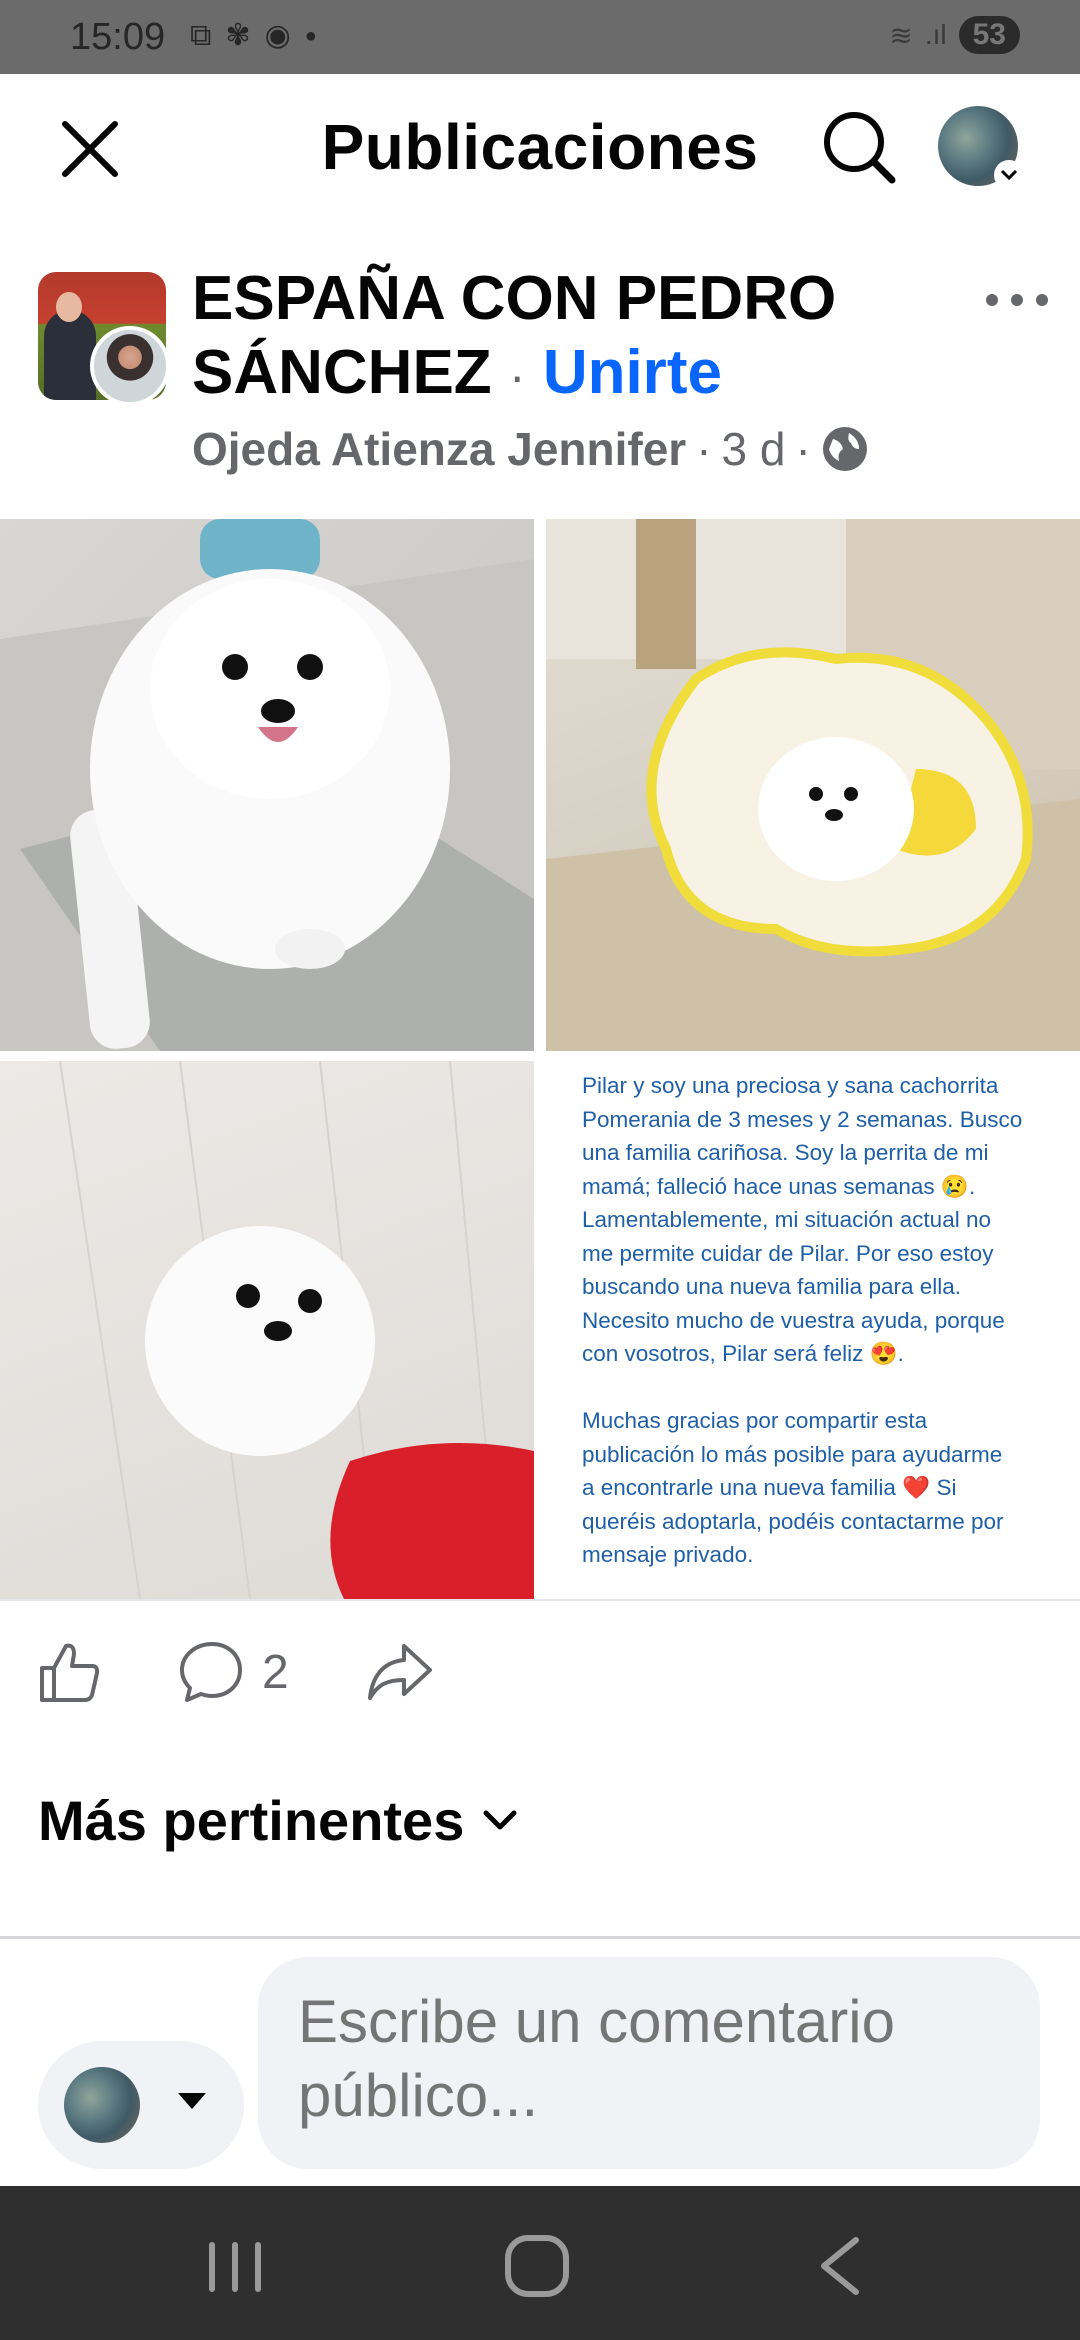  What do you see at coordinates (277, 35) in the screenshot?
I see `messenger-icon: ◉` at bounding box center [277, 35].